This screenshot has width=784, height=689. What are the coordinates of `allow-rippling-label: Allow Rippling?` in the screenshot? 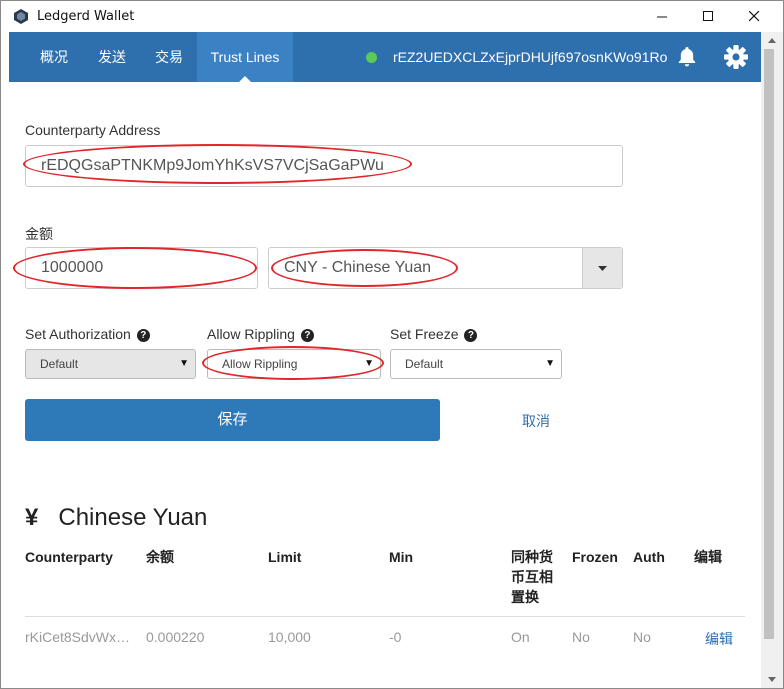 It's located at (260, 334).